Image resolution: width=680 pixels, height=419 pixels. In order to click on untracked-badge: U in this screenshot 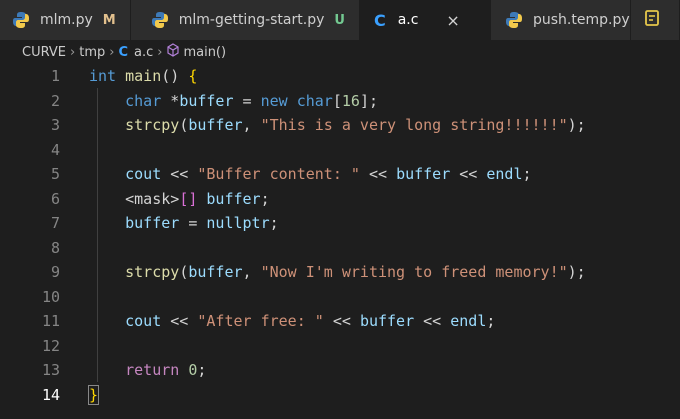, I will do `click(339, 20)`.